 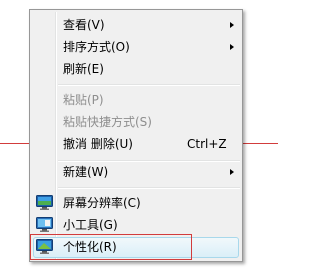 I want to click on menu-item-view: 查看(V), so click(x=136, y=25).